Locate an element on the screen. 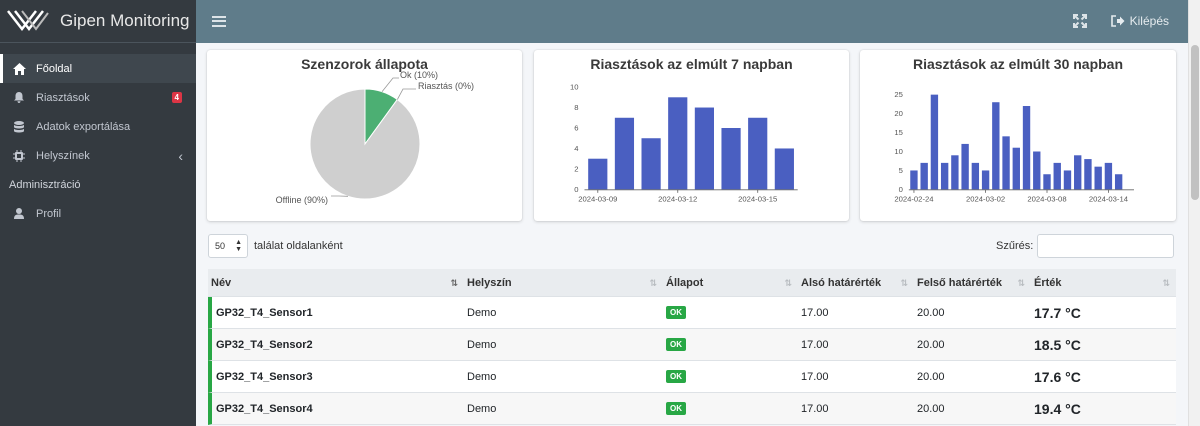  column-header-status: Állapot ⇅ is located at coordinates (730, 282).